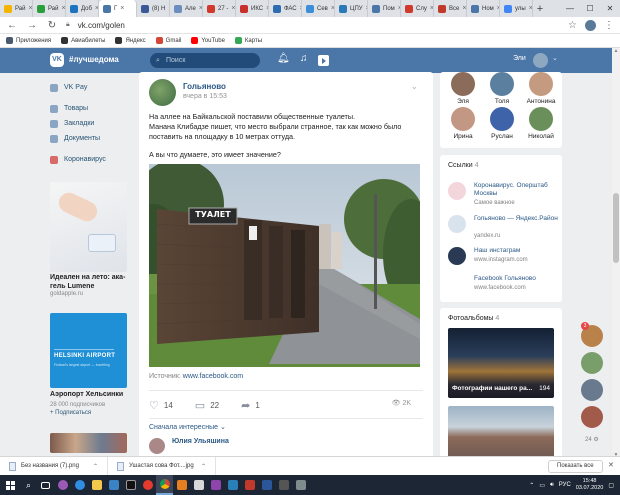 The width and height of the screenshot is (620, 495). Describe the element at coordinates (168, 40) in the screenshot. I see `bookmark-item: Gmail` at that location.